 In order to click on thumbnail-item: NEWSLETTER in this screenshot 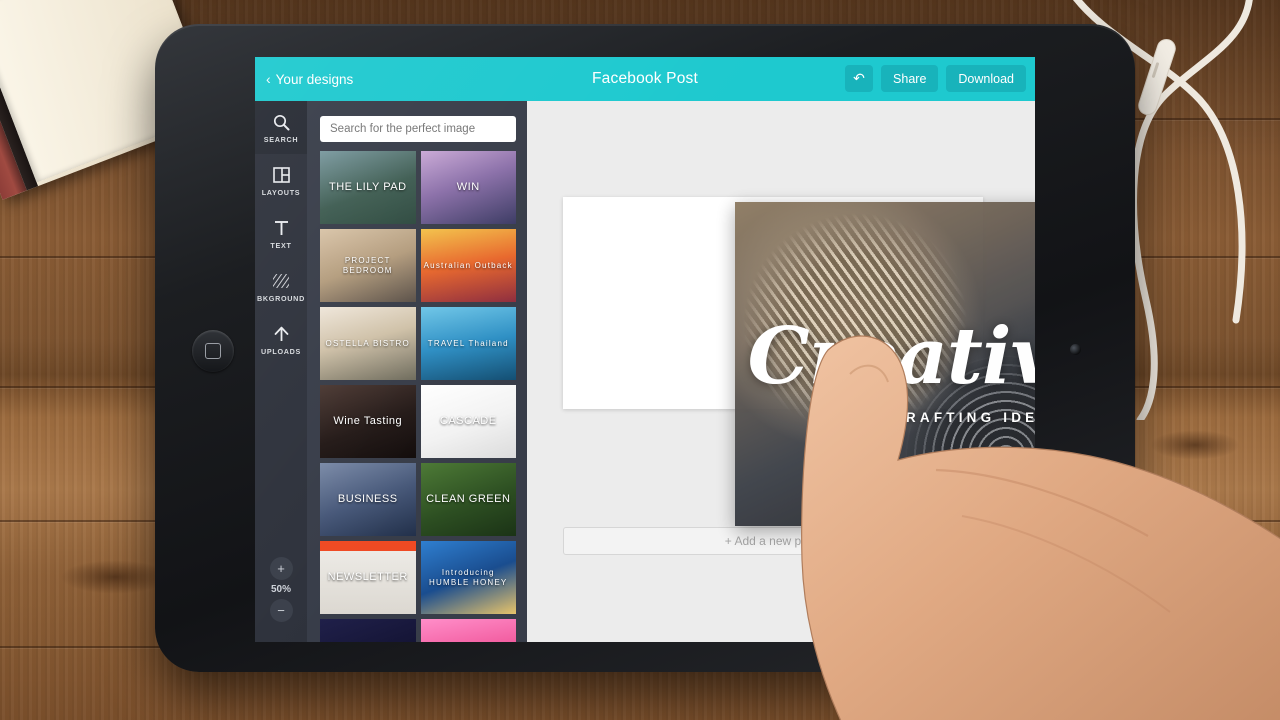, I will do `click(368, 577)`.